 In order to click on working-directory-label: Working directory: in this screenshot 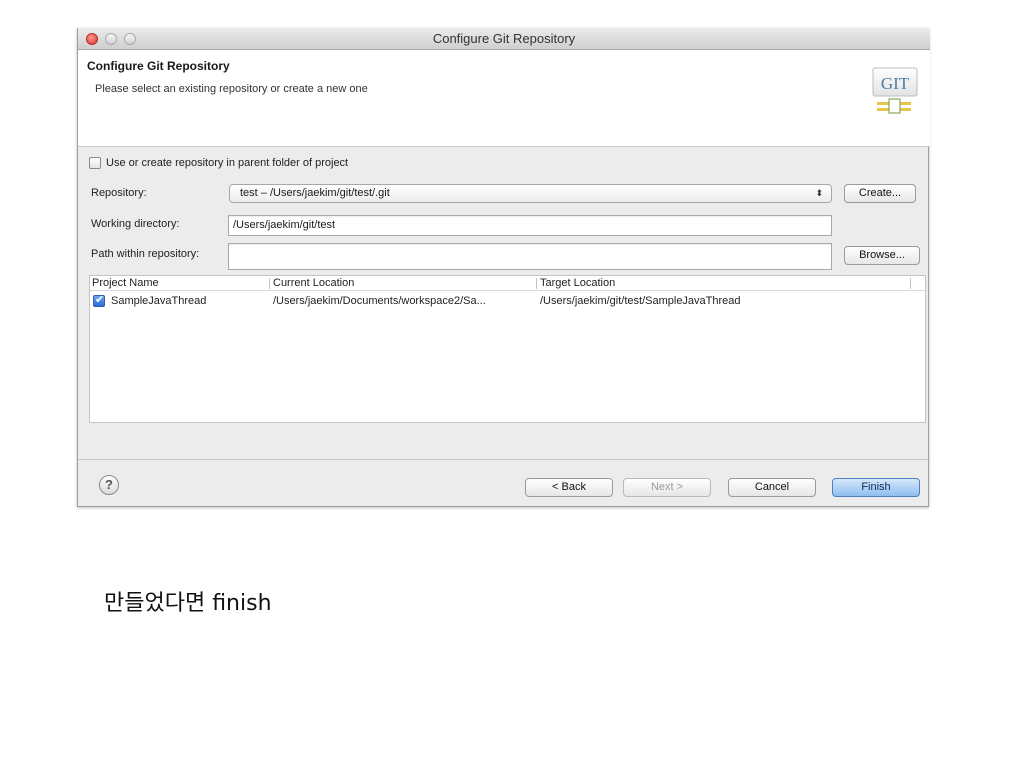, I will do `click(135, 224)`.